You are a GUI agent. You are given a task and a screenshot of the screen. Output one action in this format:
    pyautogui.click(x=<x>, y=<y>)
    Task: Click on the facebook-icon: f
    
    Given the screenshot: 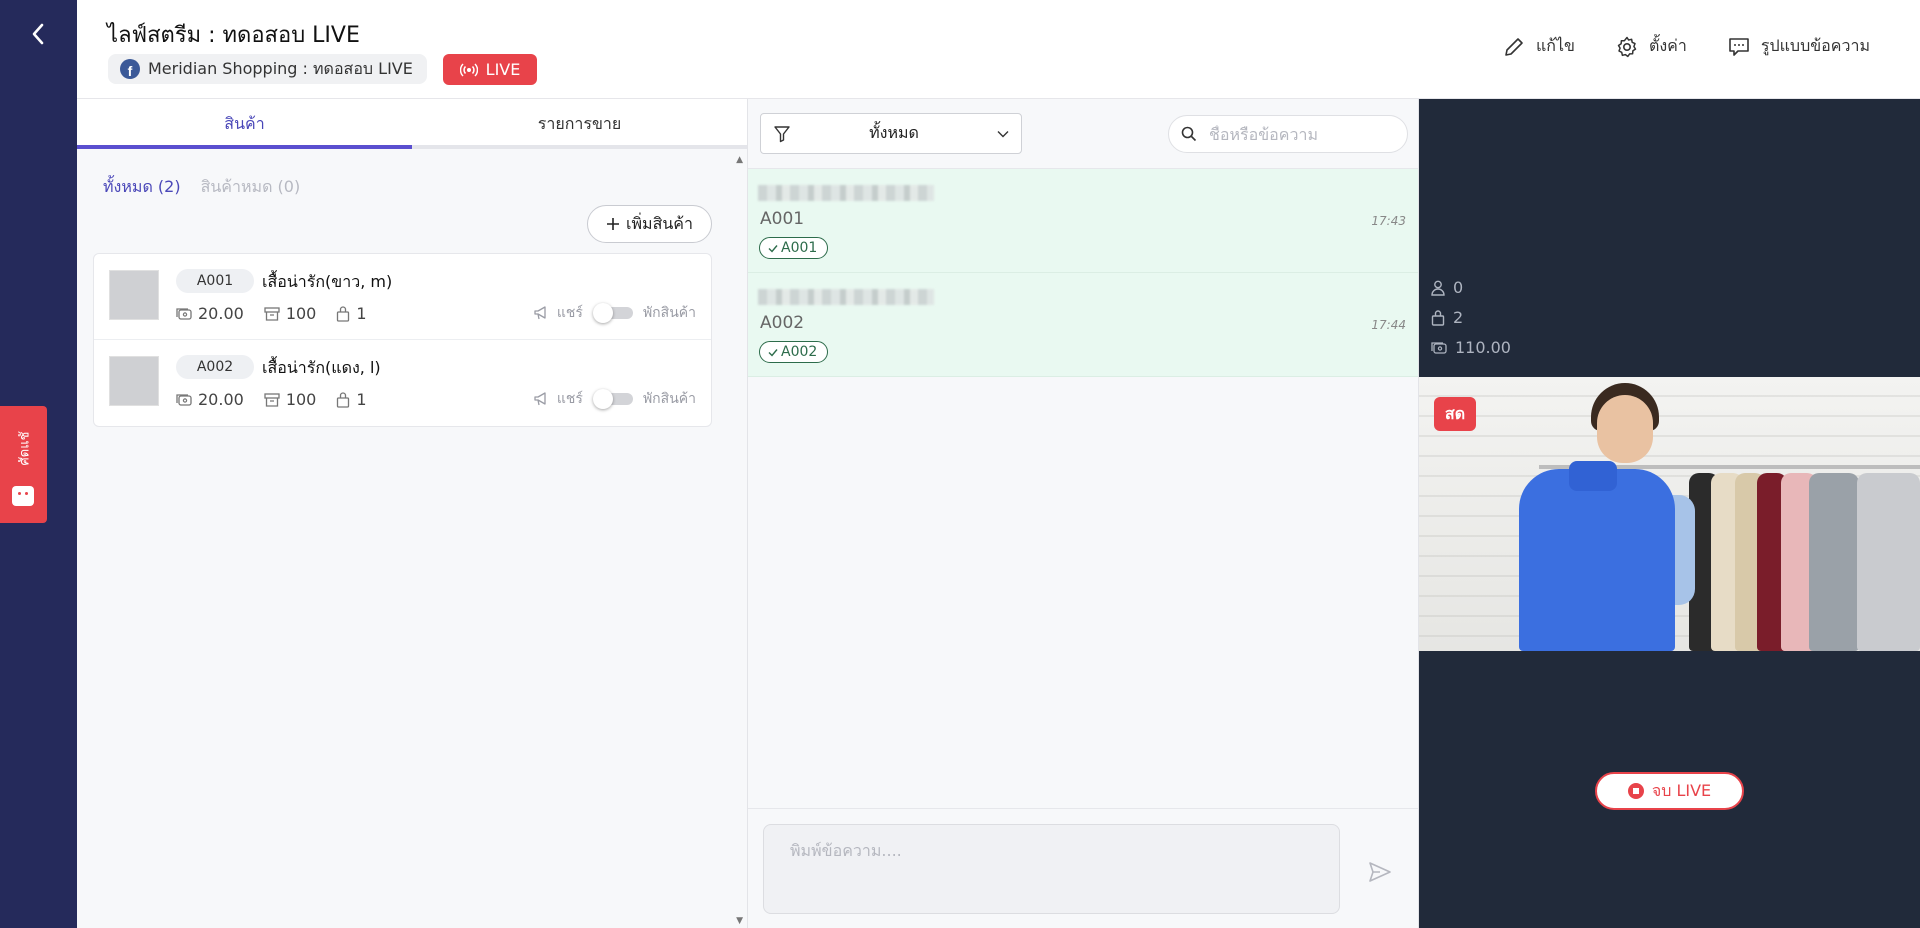 What is the action you would take?
    pyautogui.click(x=130, y=69)
    